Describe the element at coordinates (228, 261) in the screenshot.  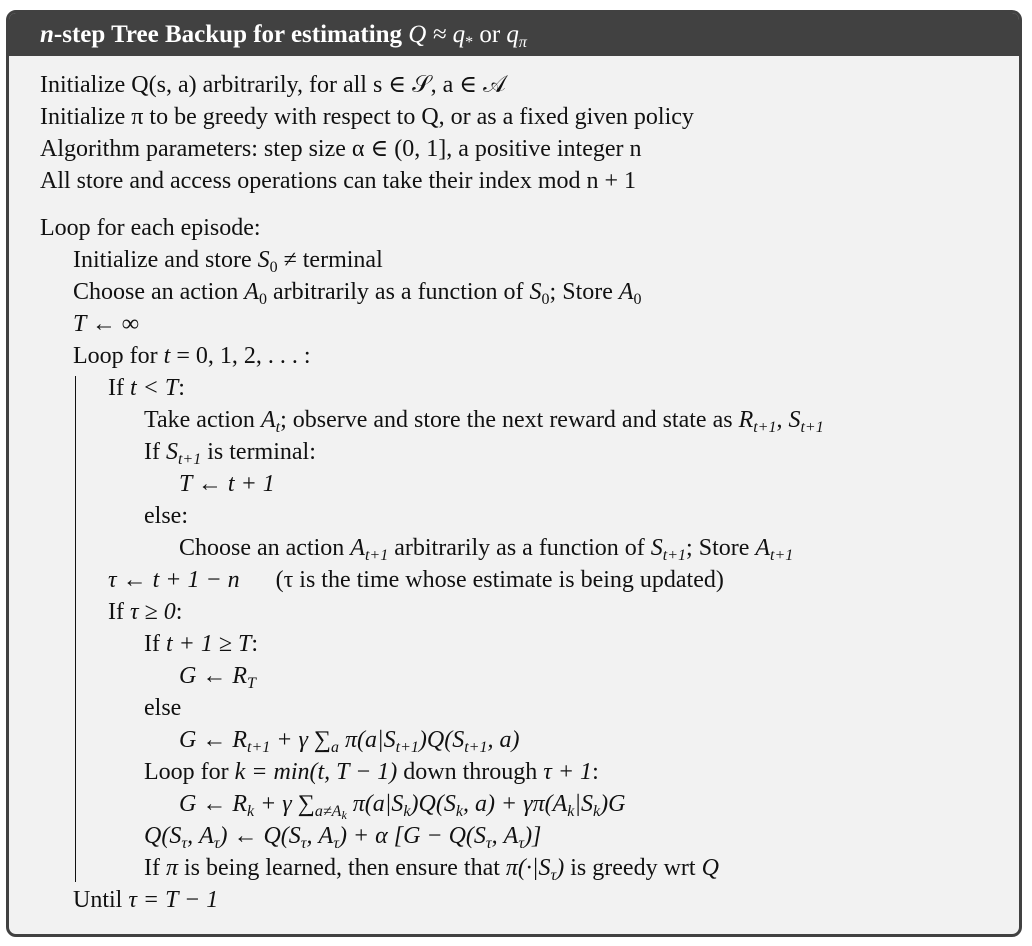
I see `init-state: Initialize and store S0 ≠ terminal` at that location.